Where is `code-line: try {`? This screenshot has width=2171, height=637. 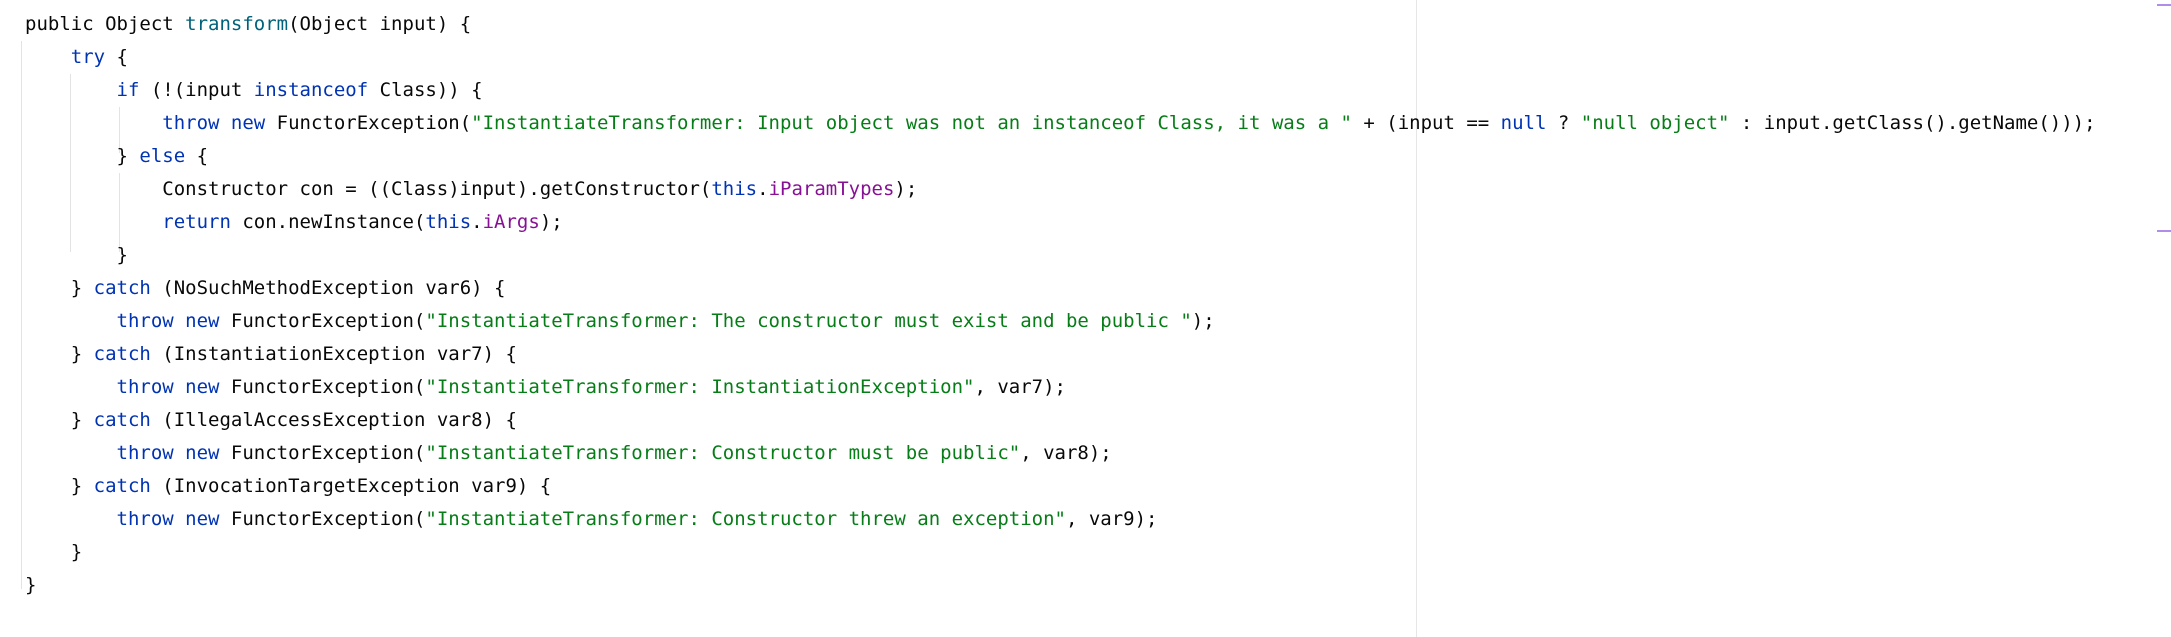
code-line: try { is located at coordinates (1098, 57).